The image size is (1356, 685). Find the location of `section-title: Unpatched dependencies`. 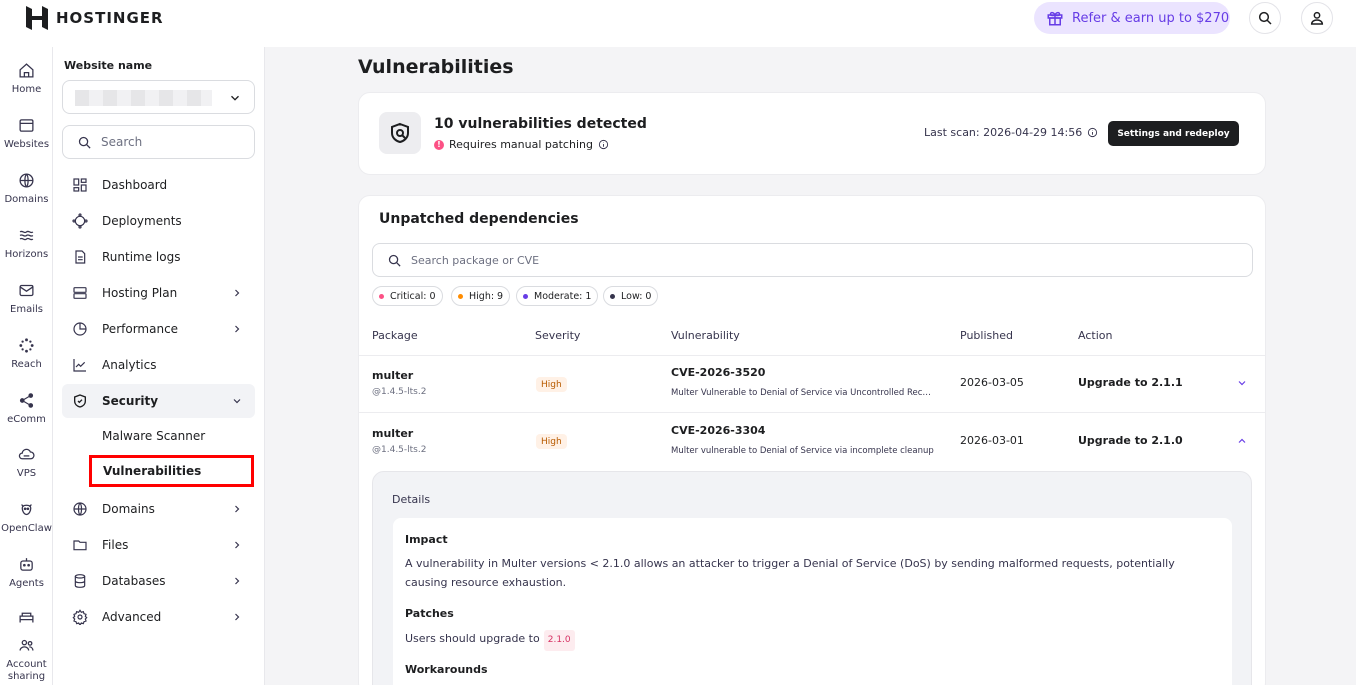

section-title: Unpatched dependencies is located at coordinates (479, 219).